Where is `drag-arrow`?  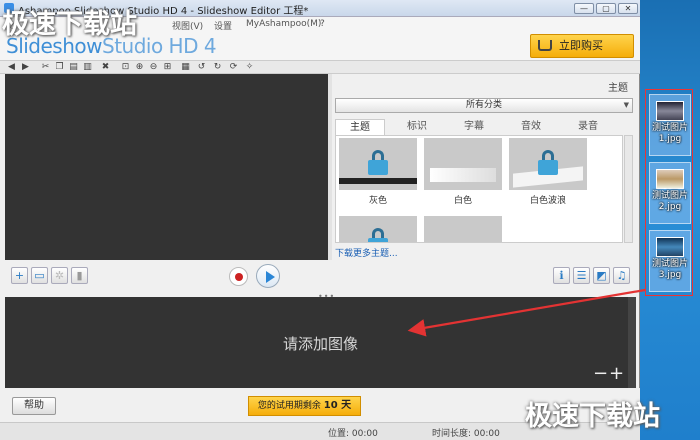
drag-arrow is located at coordinates (526, 312).